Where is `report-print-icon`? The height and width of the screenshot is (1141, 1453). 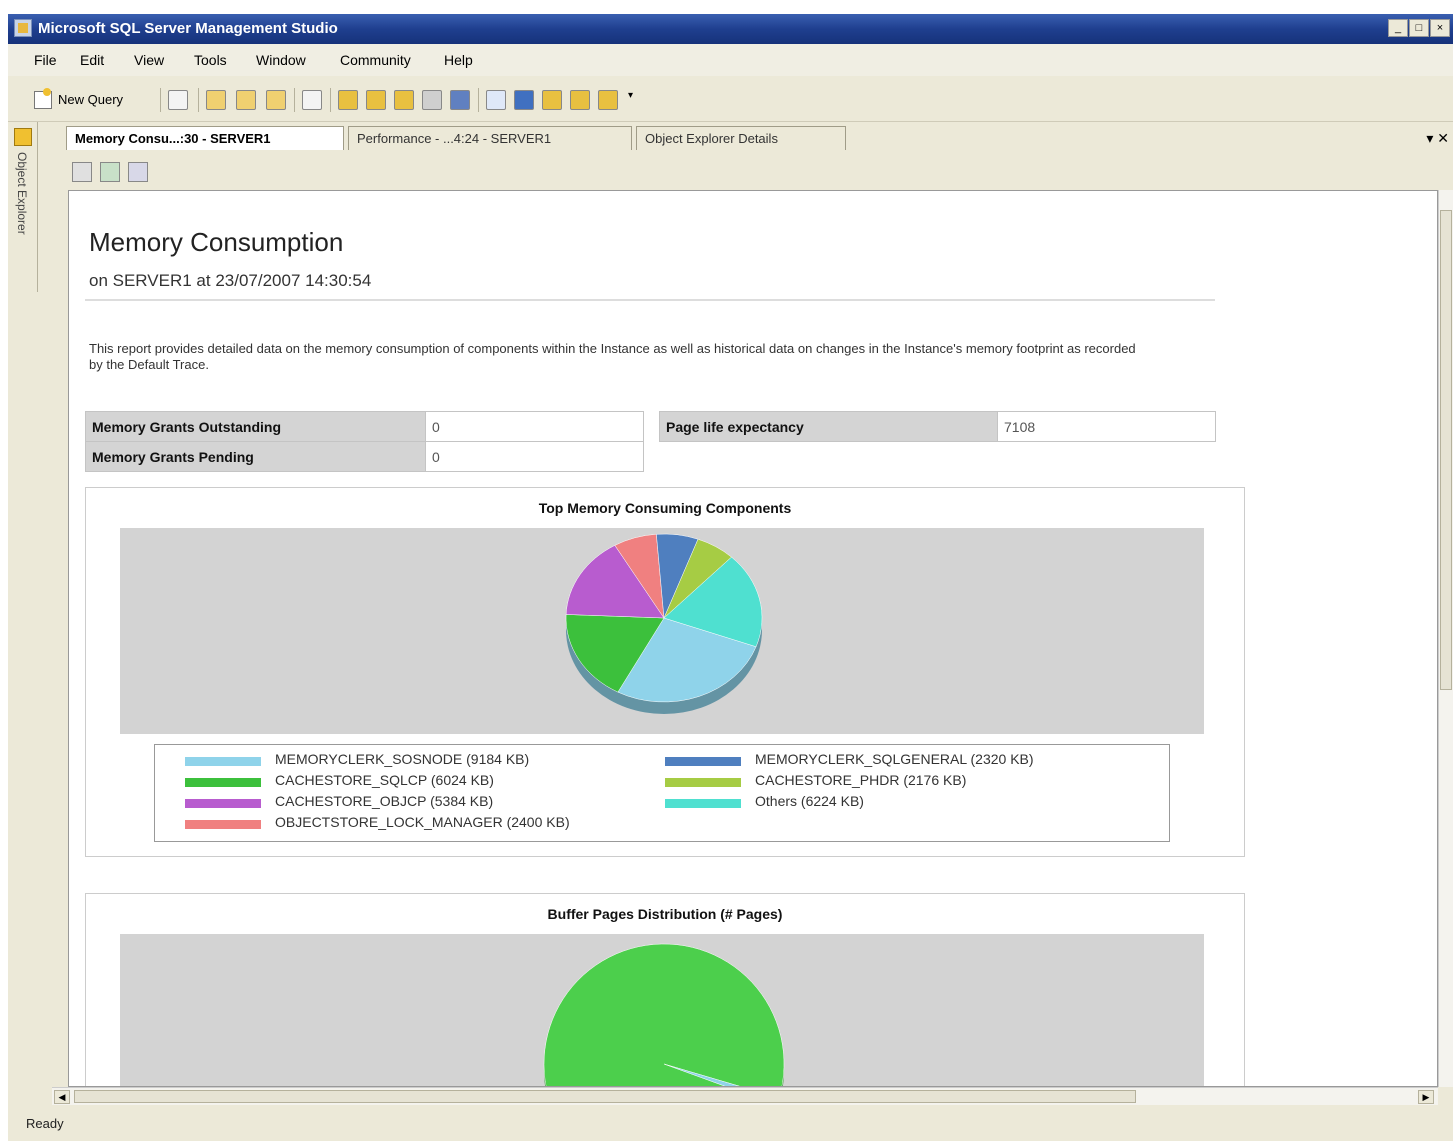
report-print-icon is located at coordinates (138, 172).